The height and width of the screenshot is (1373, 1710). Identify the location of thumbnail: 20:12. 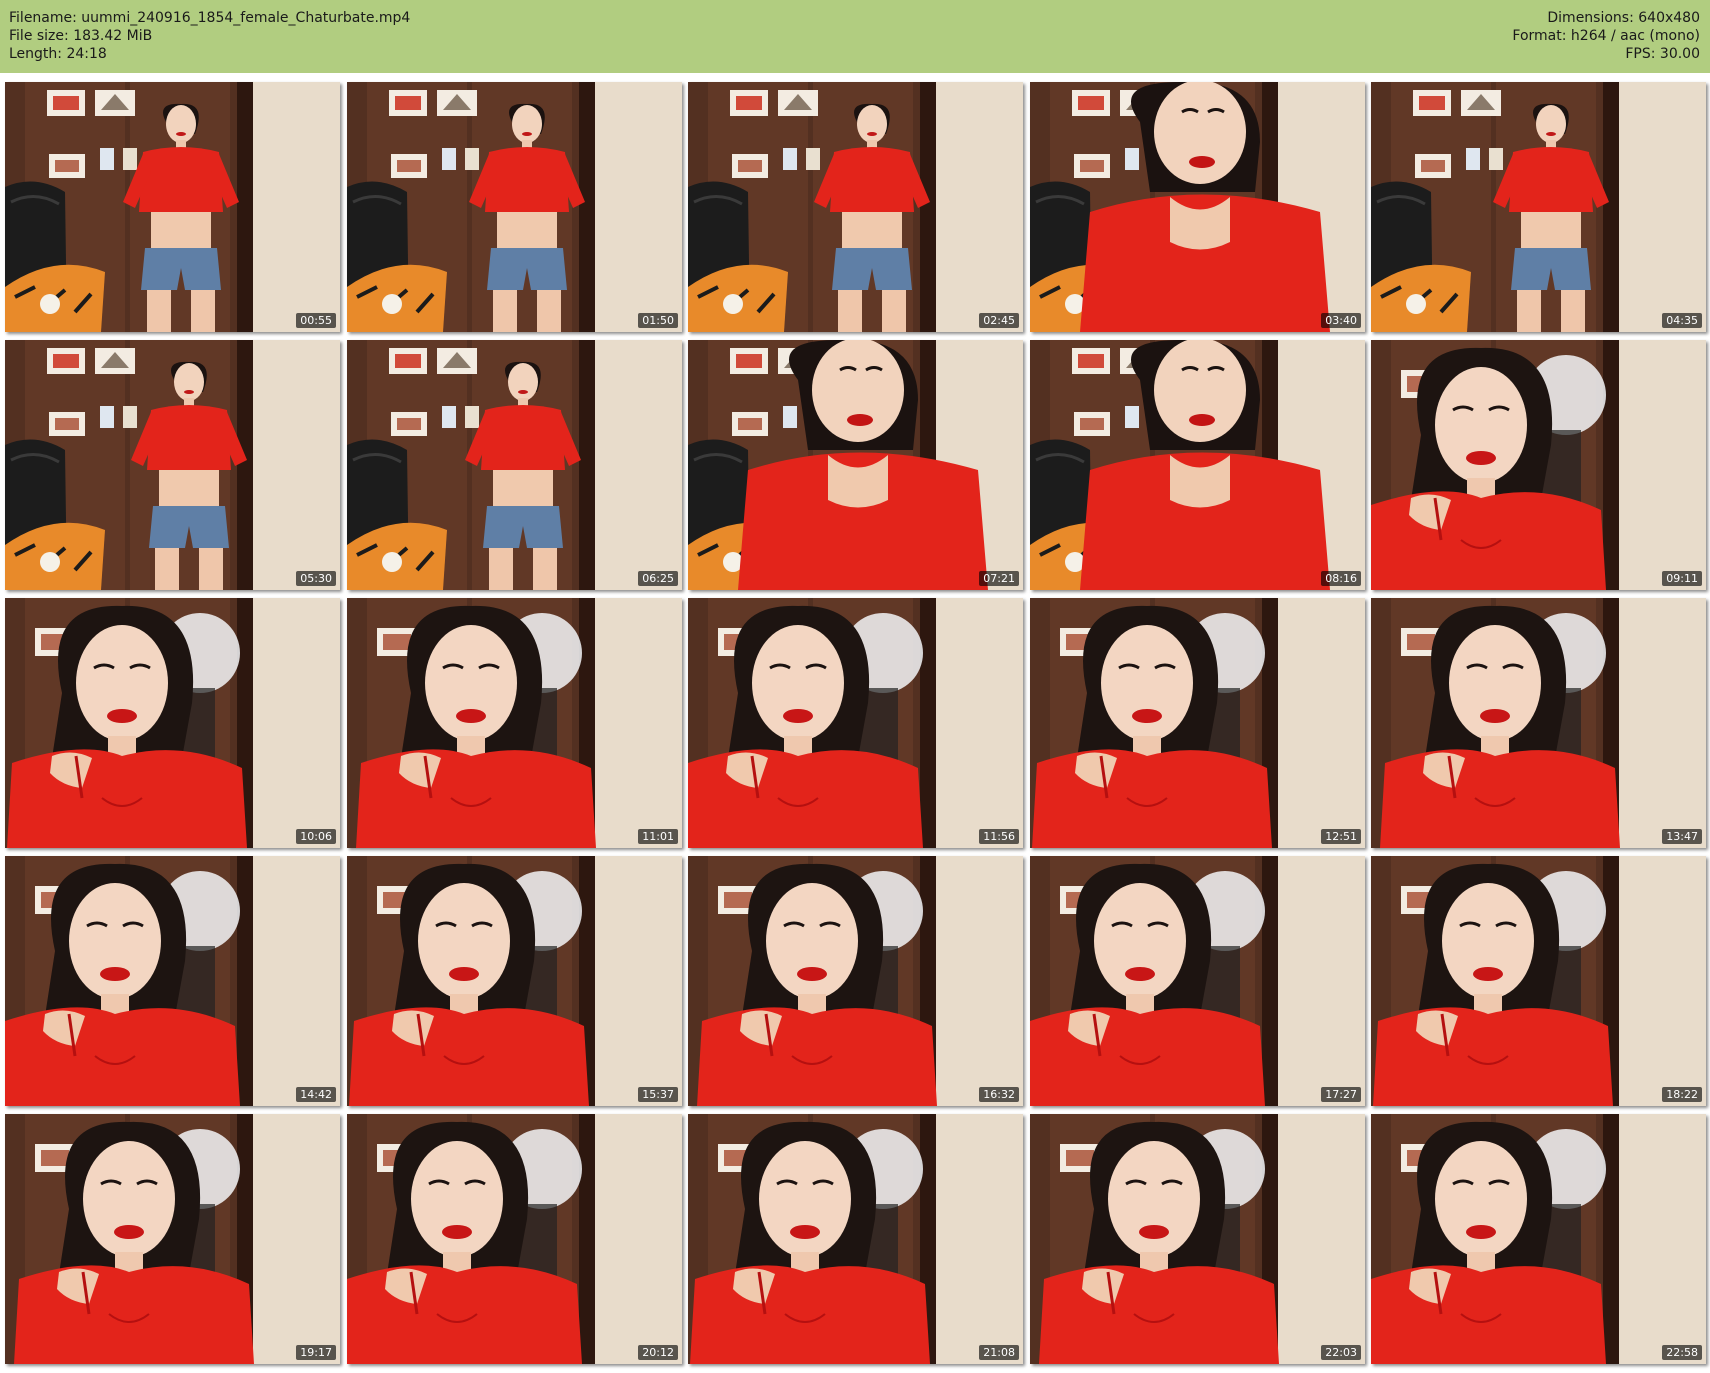
(514, 1239).